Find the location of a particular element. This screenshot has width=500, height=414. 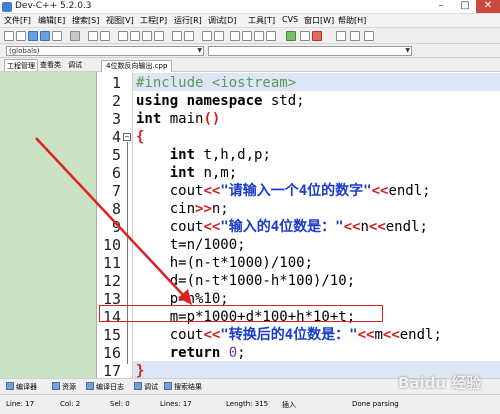

resources-icon is located at coordinates (56, 386).